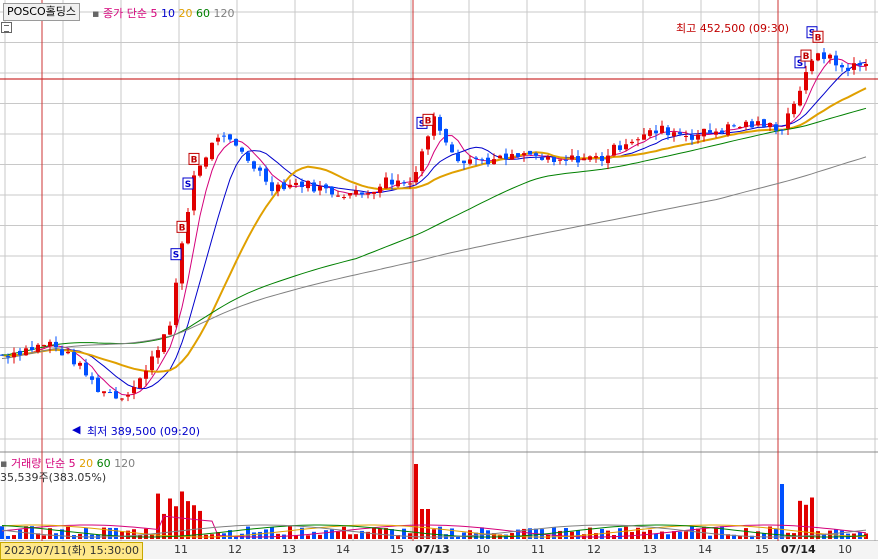 Image resolution: width=878 pixels, height=560 pixels. What do you see at coordinates (235, 549) in the screenshot?
I see `time-tick-label: 12` at bounding box center [235, 549].